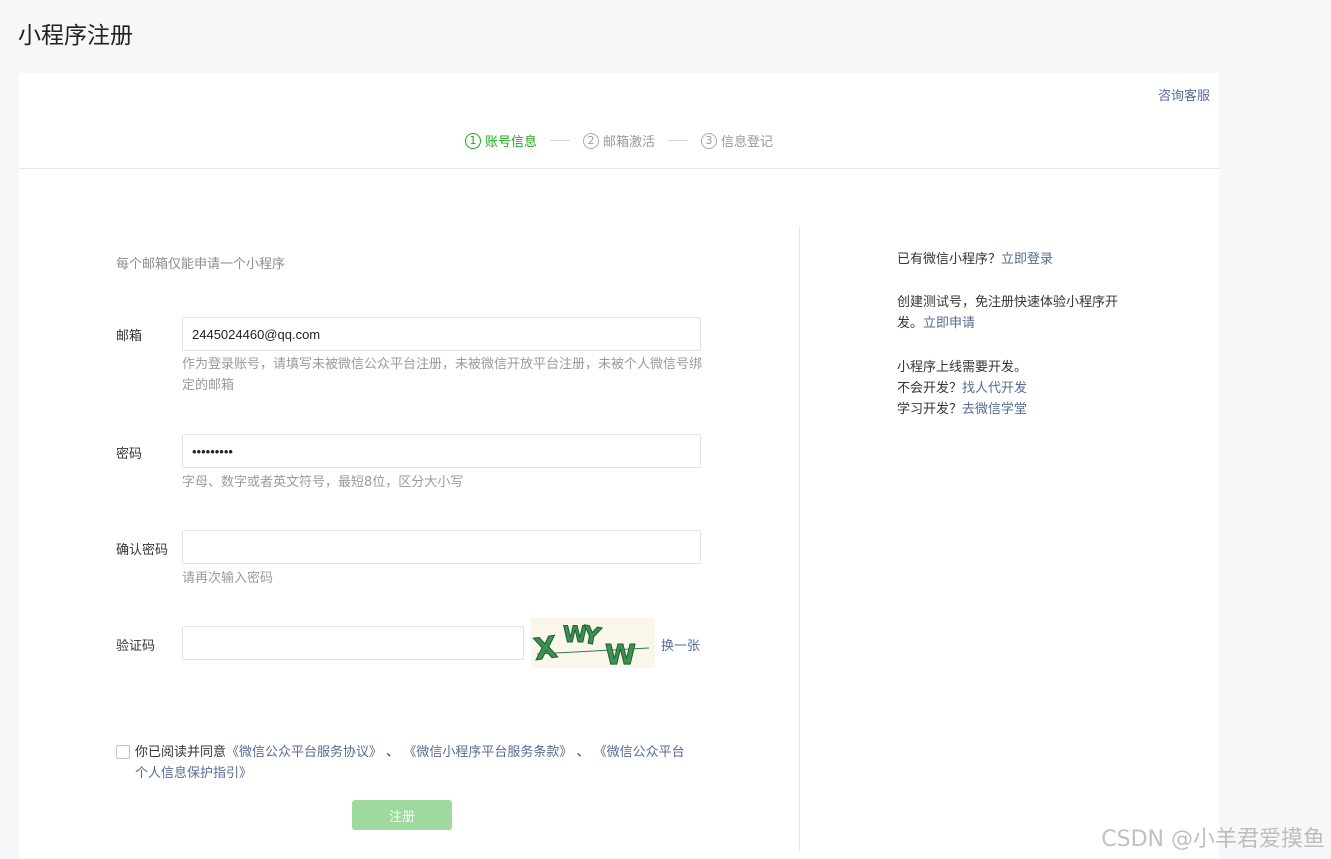 The image size is (1331, 859). Describe the element at coordinates (680, 644) in the screenshot. I see `refresh-captcha-link: 换一张` at that location.